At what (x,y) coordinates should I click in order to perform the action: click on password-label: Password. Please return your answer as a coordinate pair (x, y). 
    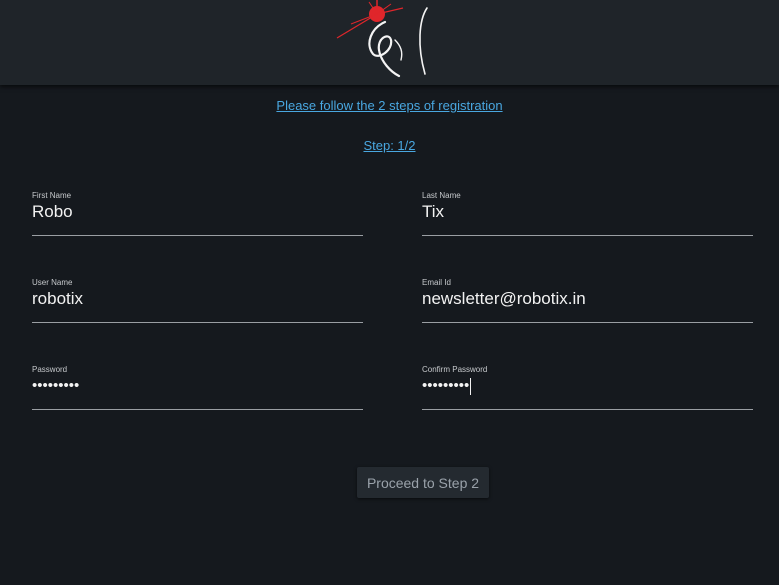
    Looking at the image, I should click on (50, 369).